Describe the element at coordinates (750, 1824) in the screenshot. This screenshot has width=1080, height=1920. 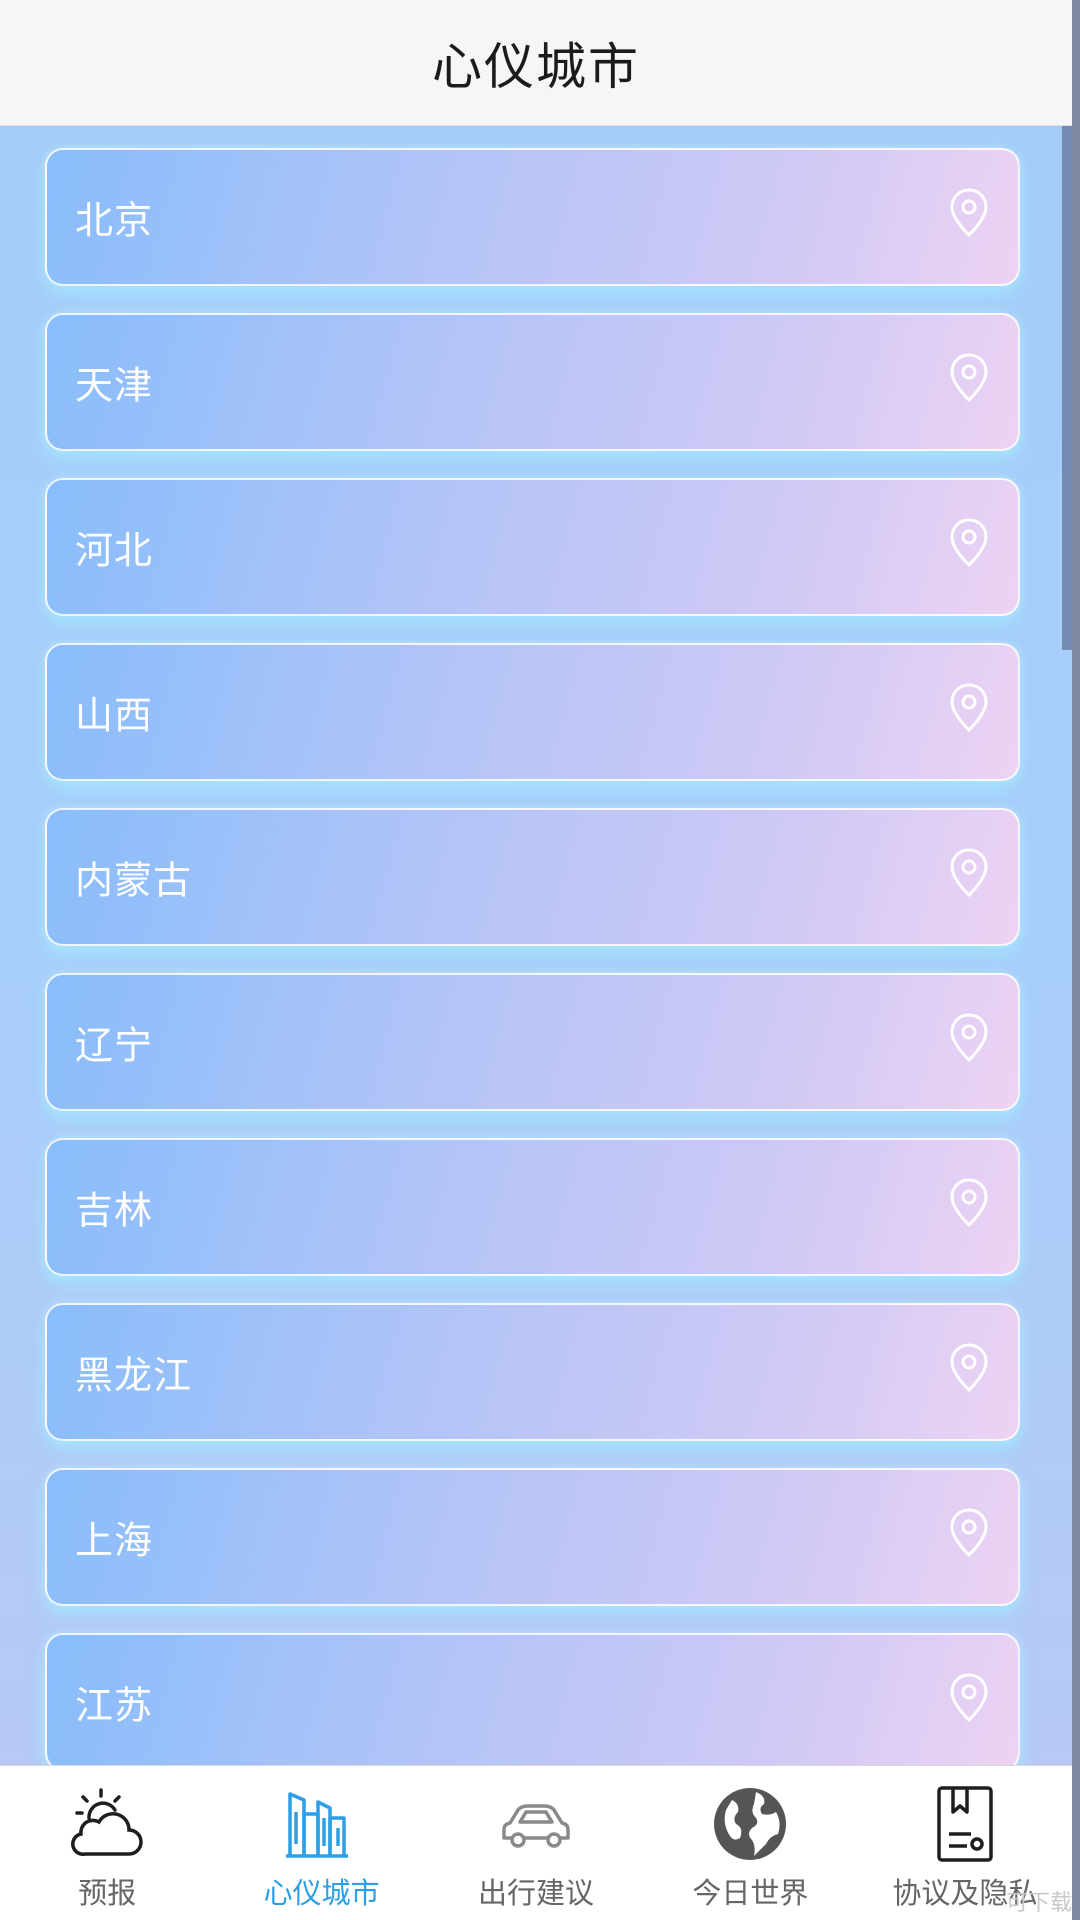
I see `globe-icon` at that location.